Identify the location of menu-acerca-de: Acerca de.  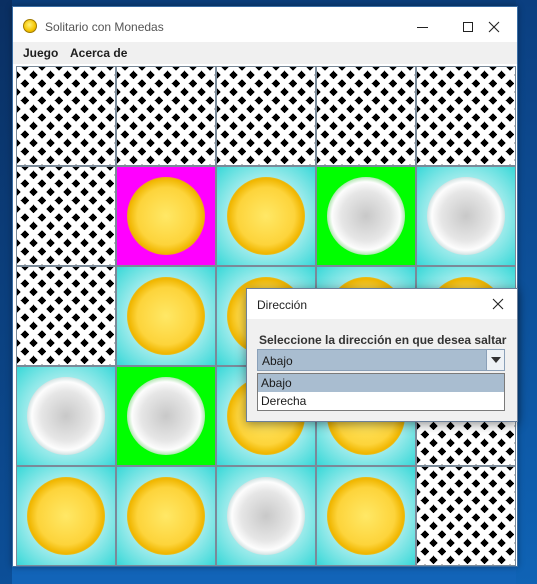
(98, 53).